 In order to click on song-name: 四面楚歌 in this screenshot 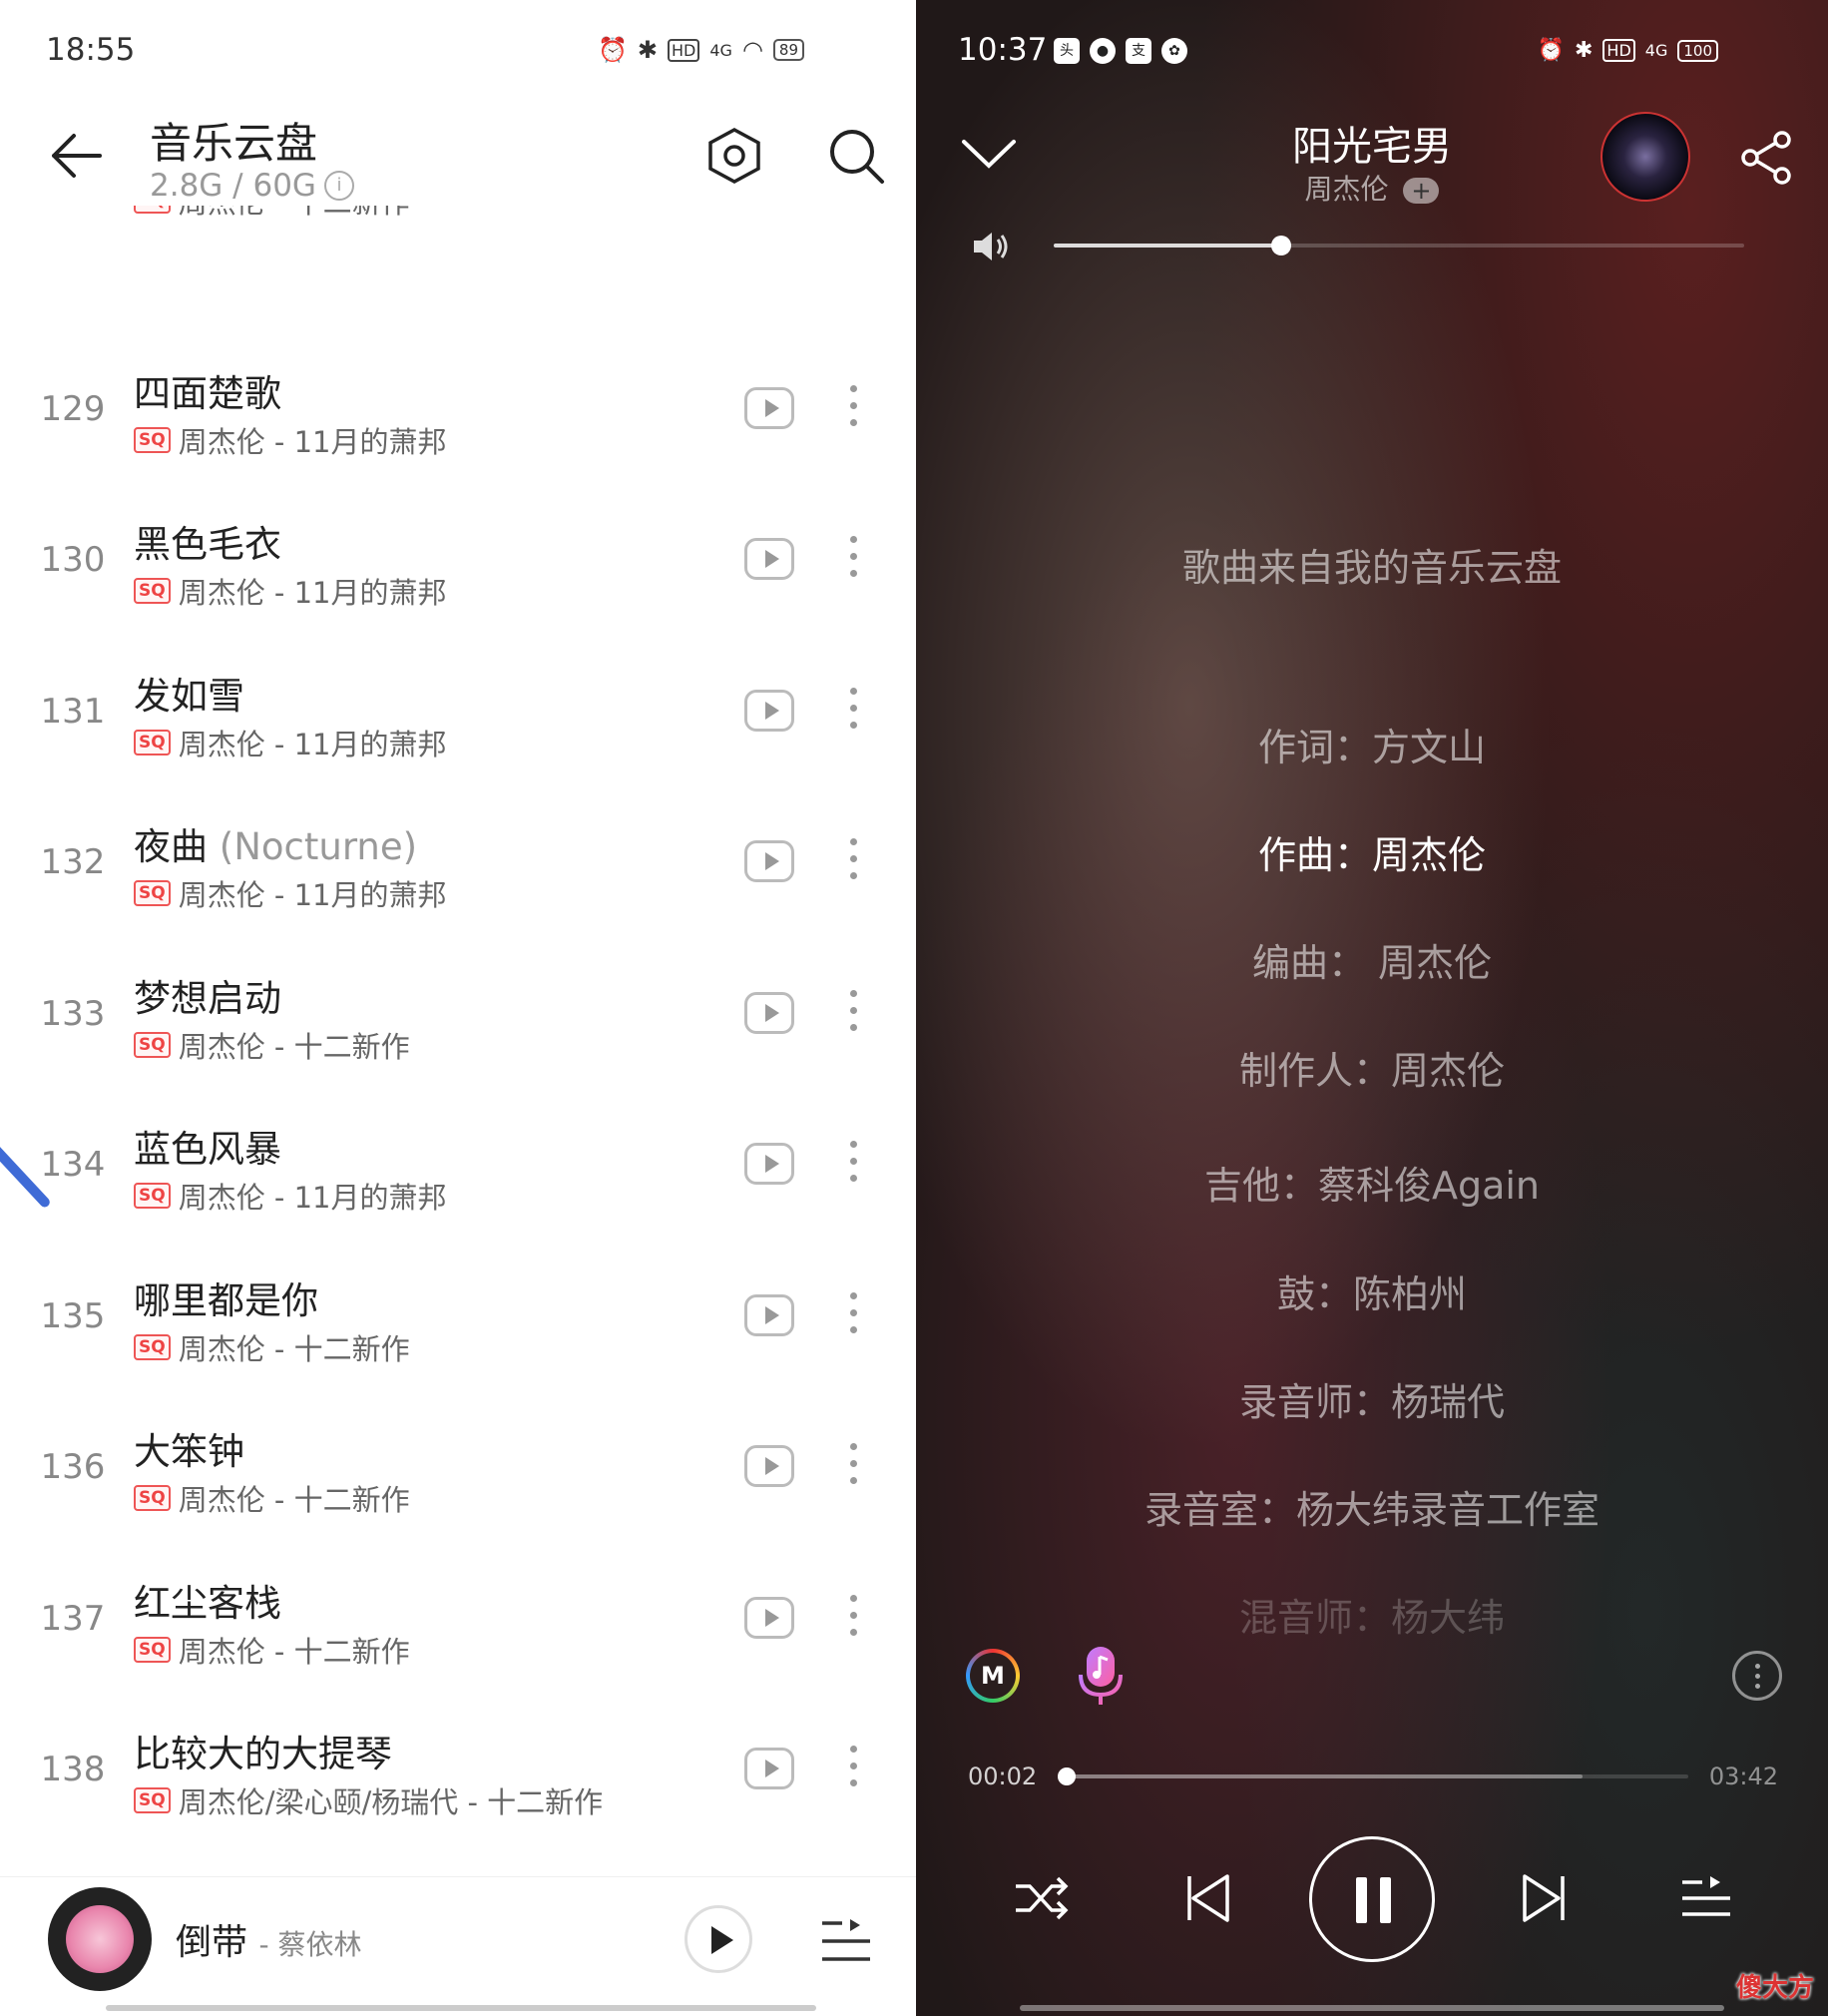, I will do `click(207, 390)`.